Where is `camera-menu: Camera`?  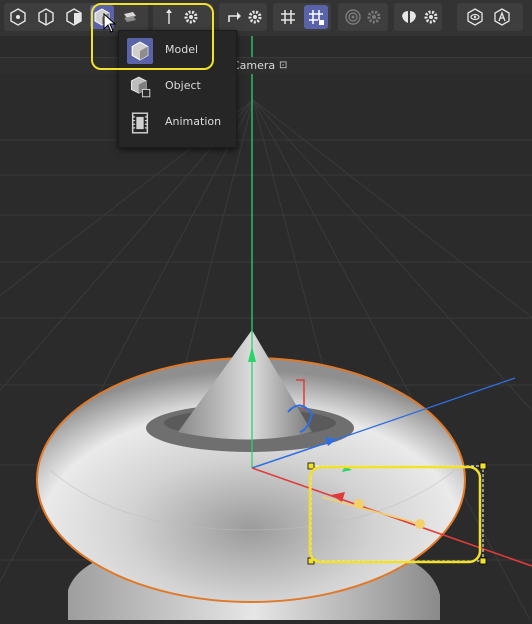 camera-menu: Camera is located at coordinates (253, 66).